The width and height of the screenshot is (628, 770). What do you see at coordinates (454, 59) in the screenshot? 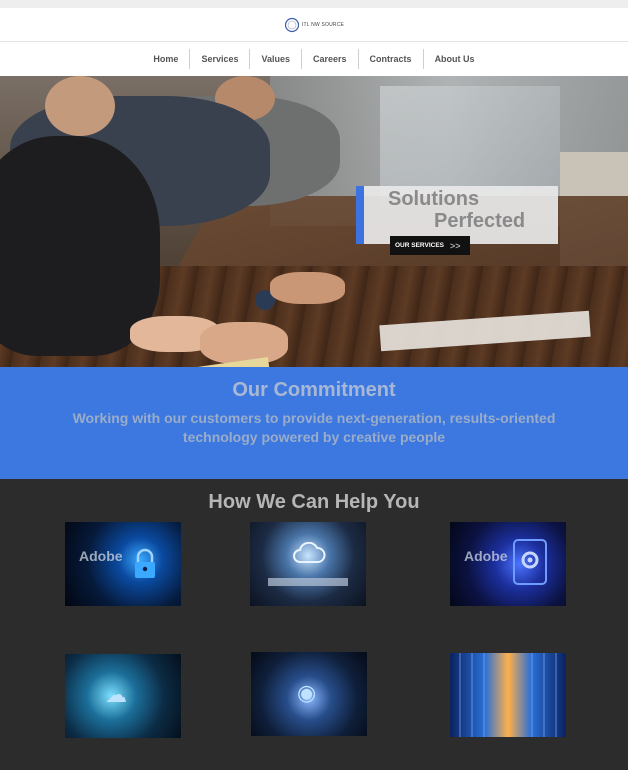
I see `nav-about-us: About Us` at bounding box center [454, 59].